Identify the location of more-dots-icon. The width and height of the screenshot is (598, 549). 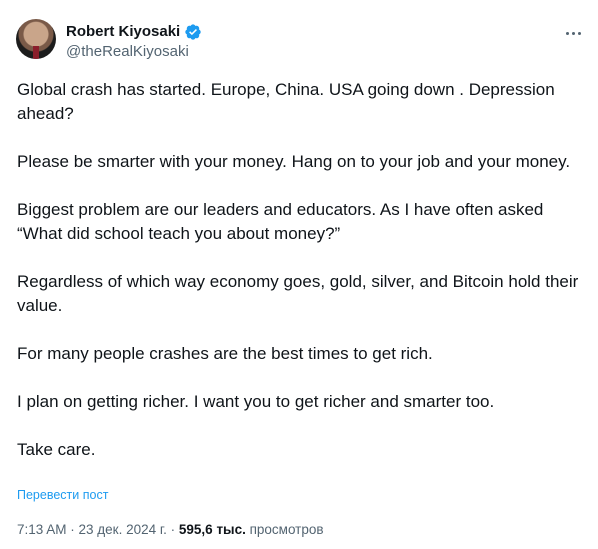
(573, 33).